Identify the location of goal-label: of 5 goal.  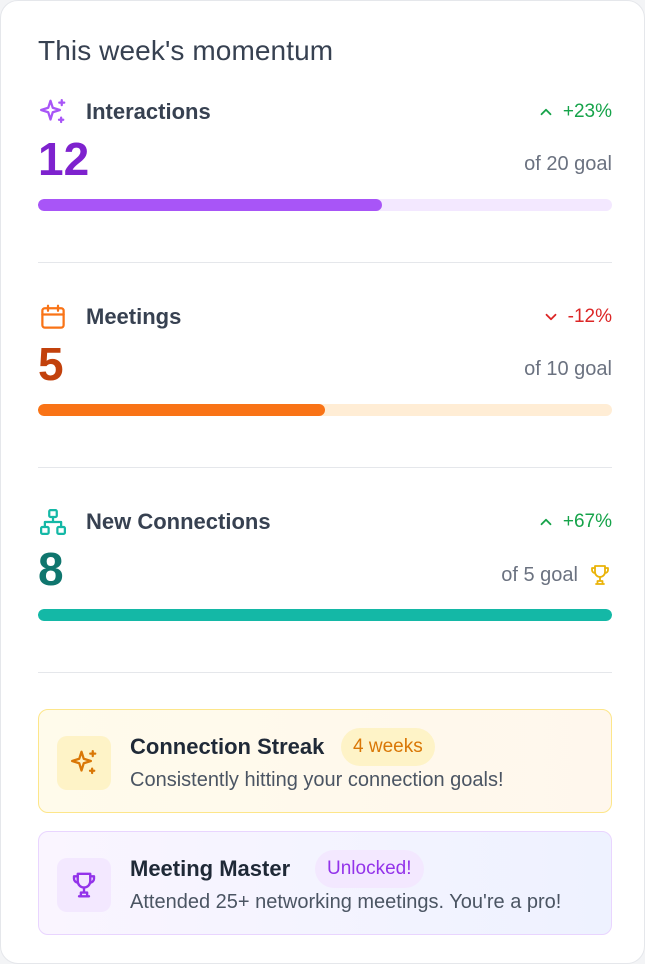
(539, 574).